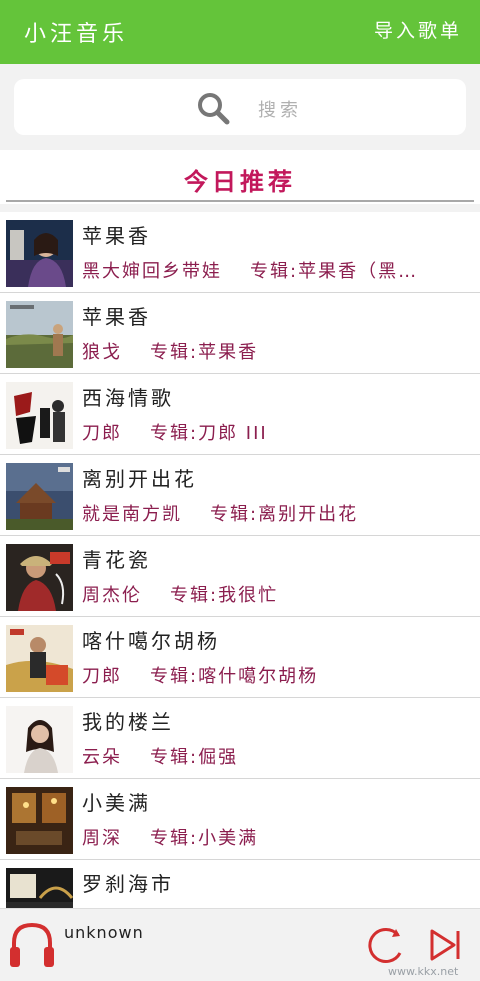 The image size is (480, 981). Describe the element at coordinates (151, 641) in the screenshot. I see `song-title: 喀什噶尔胡杨` at that location.